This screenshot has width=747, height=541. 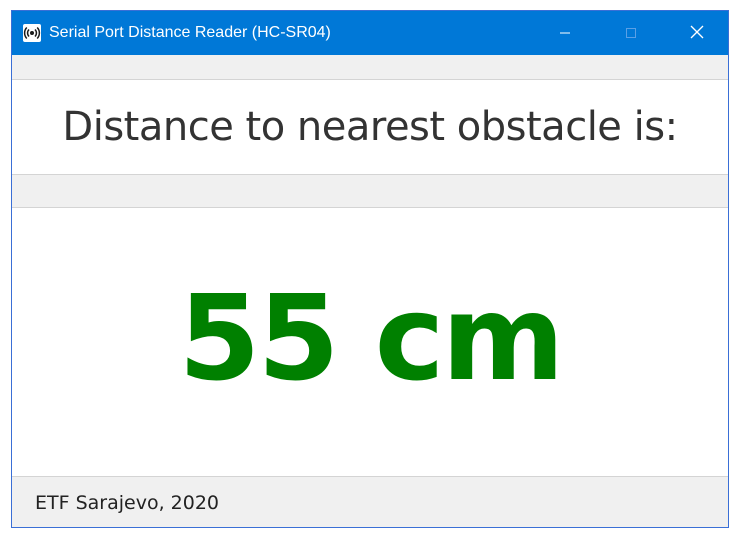 I want to click on close-icon, so click(x=697, y=33).